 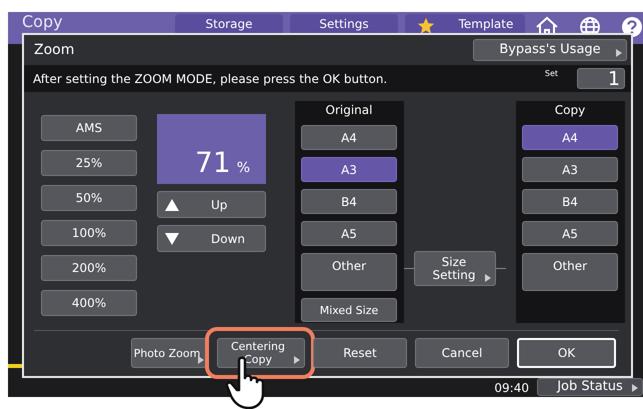 What do you see at coordinates (243, 168) in the screenshot?
I see `zoom-unit: %` at bounding box center [243, 168].